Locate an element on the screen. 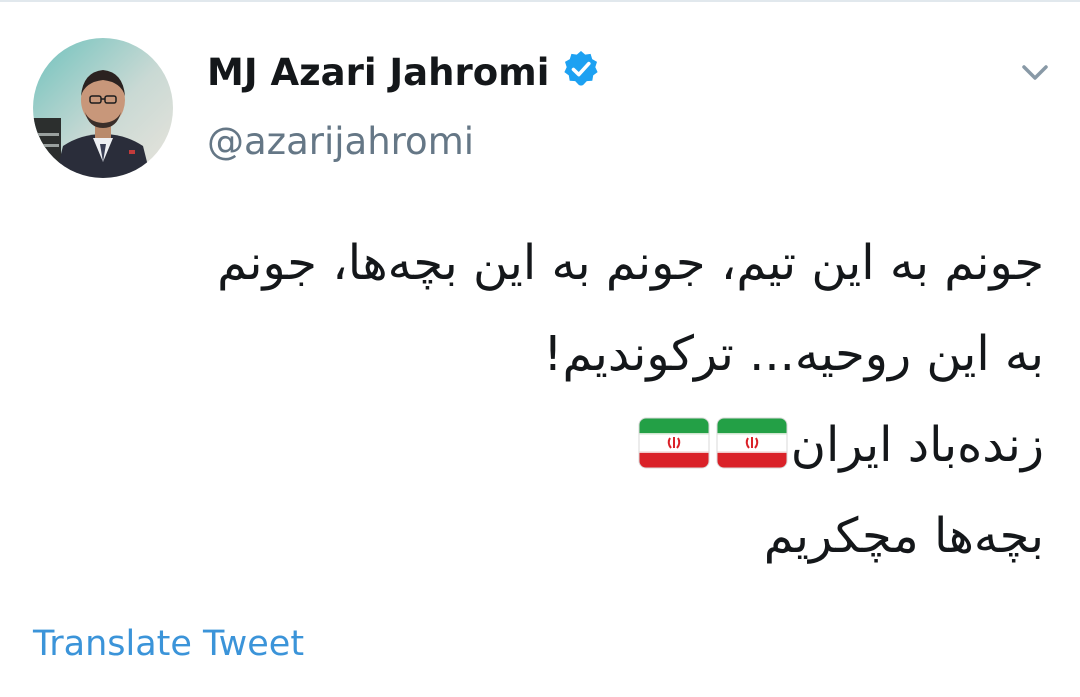  chevron-down-icon is located at coordinates (1035, 73).